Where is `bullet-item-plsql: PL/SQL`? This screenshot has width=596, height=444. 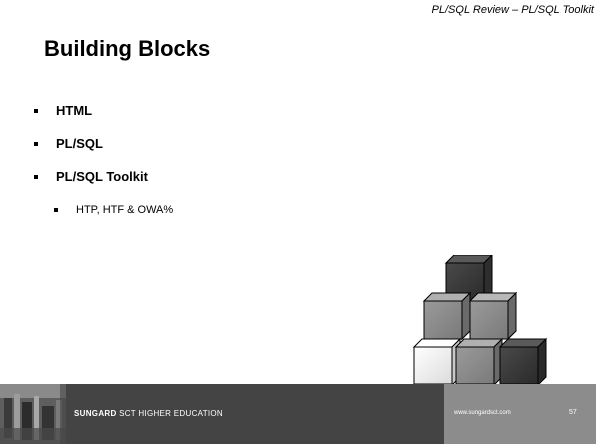
bullet-item-plsql: PL/SQL is located at coordinates (91, 144).